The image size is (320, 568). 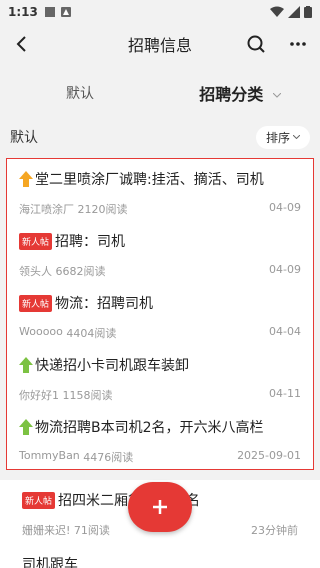 What do you see at coordinates (269, 455) in the screenshot?
I see `item-date: 2025-09-01` at bounding box center [269, 455].